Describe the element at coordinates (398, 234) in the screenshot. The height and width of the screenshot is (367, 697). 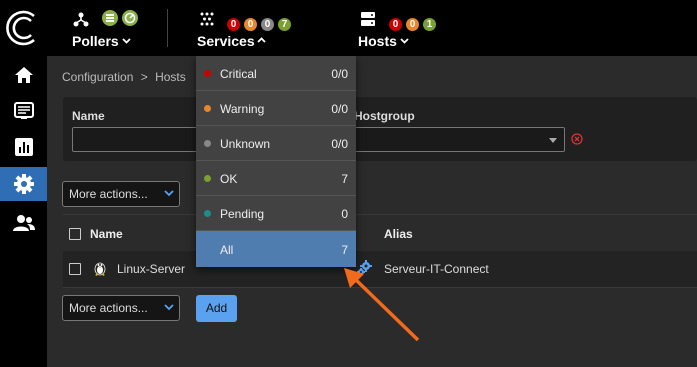
I see `column-alias-header: Alias` at that location.